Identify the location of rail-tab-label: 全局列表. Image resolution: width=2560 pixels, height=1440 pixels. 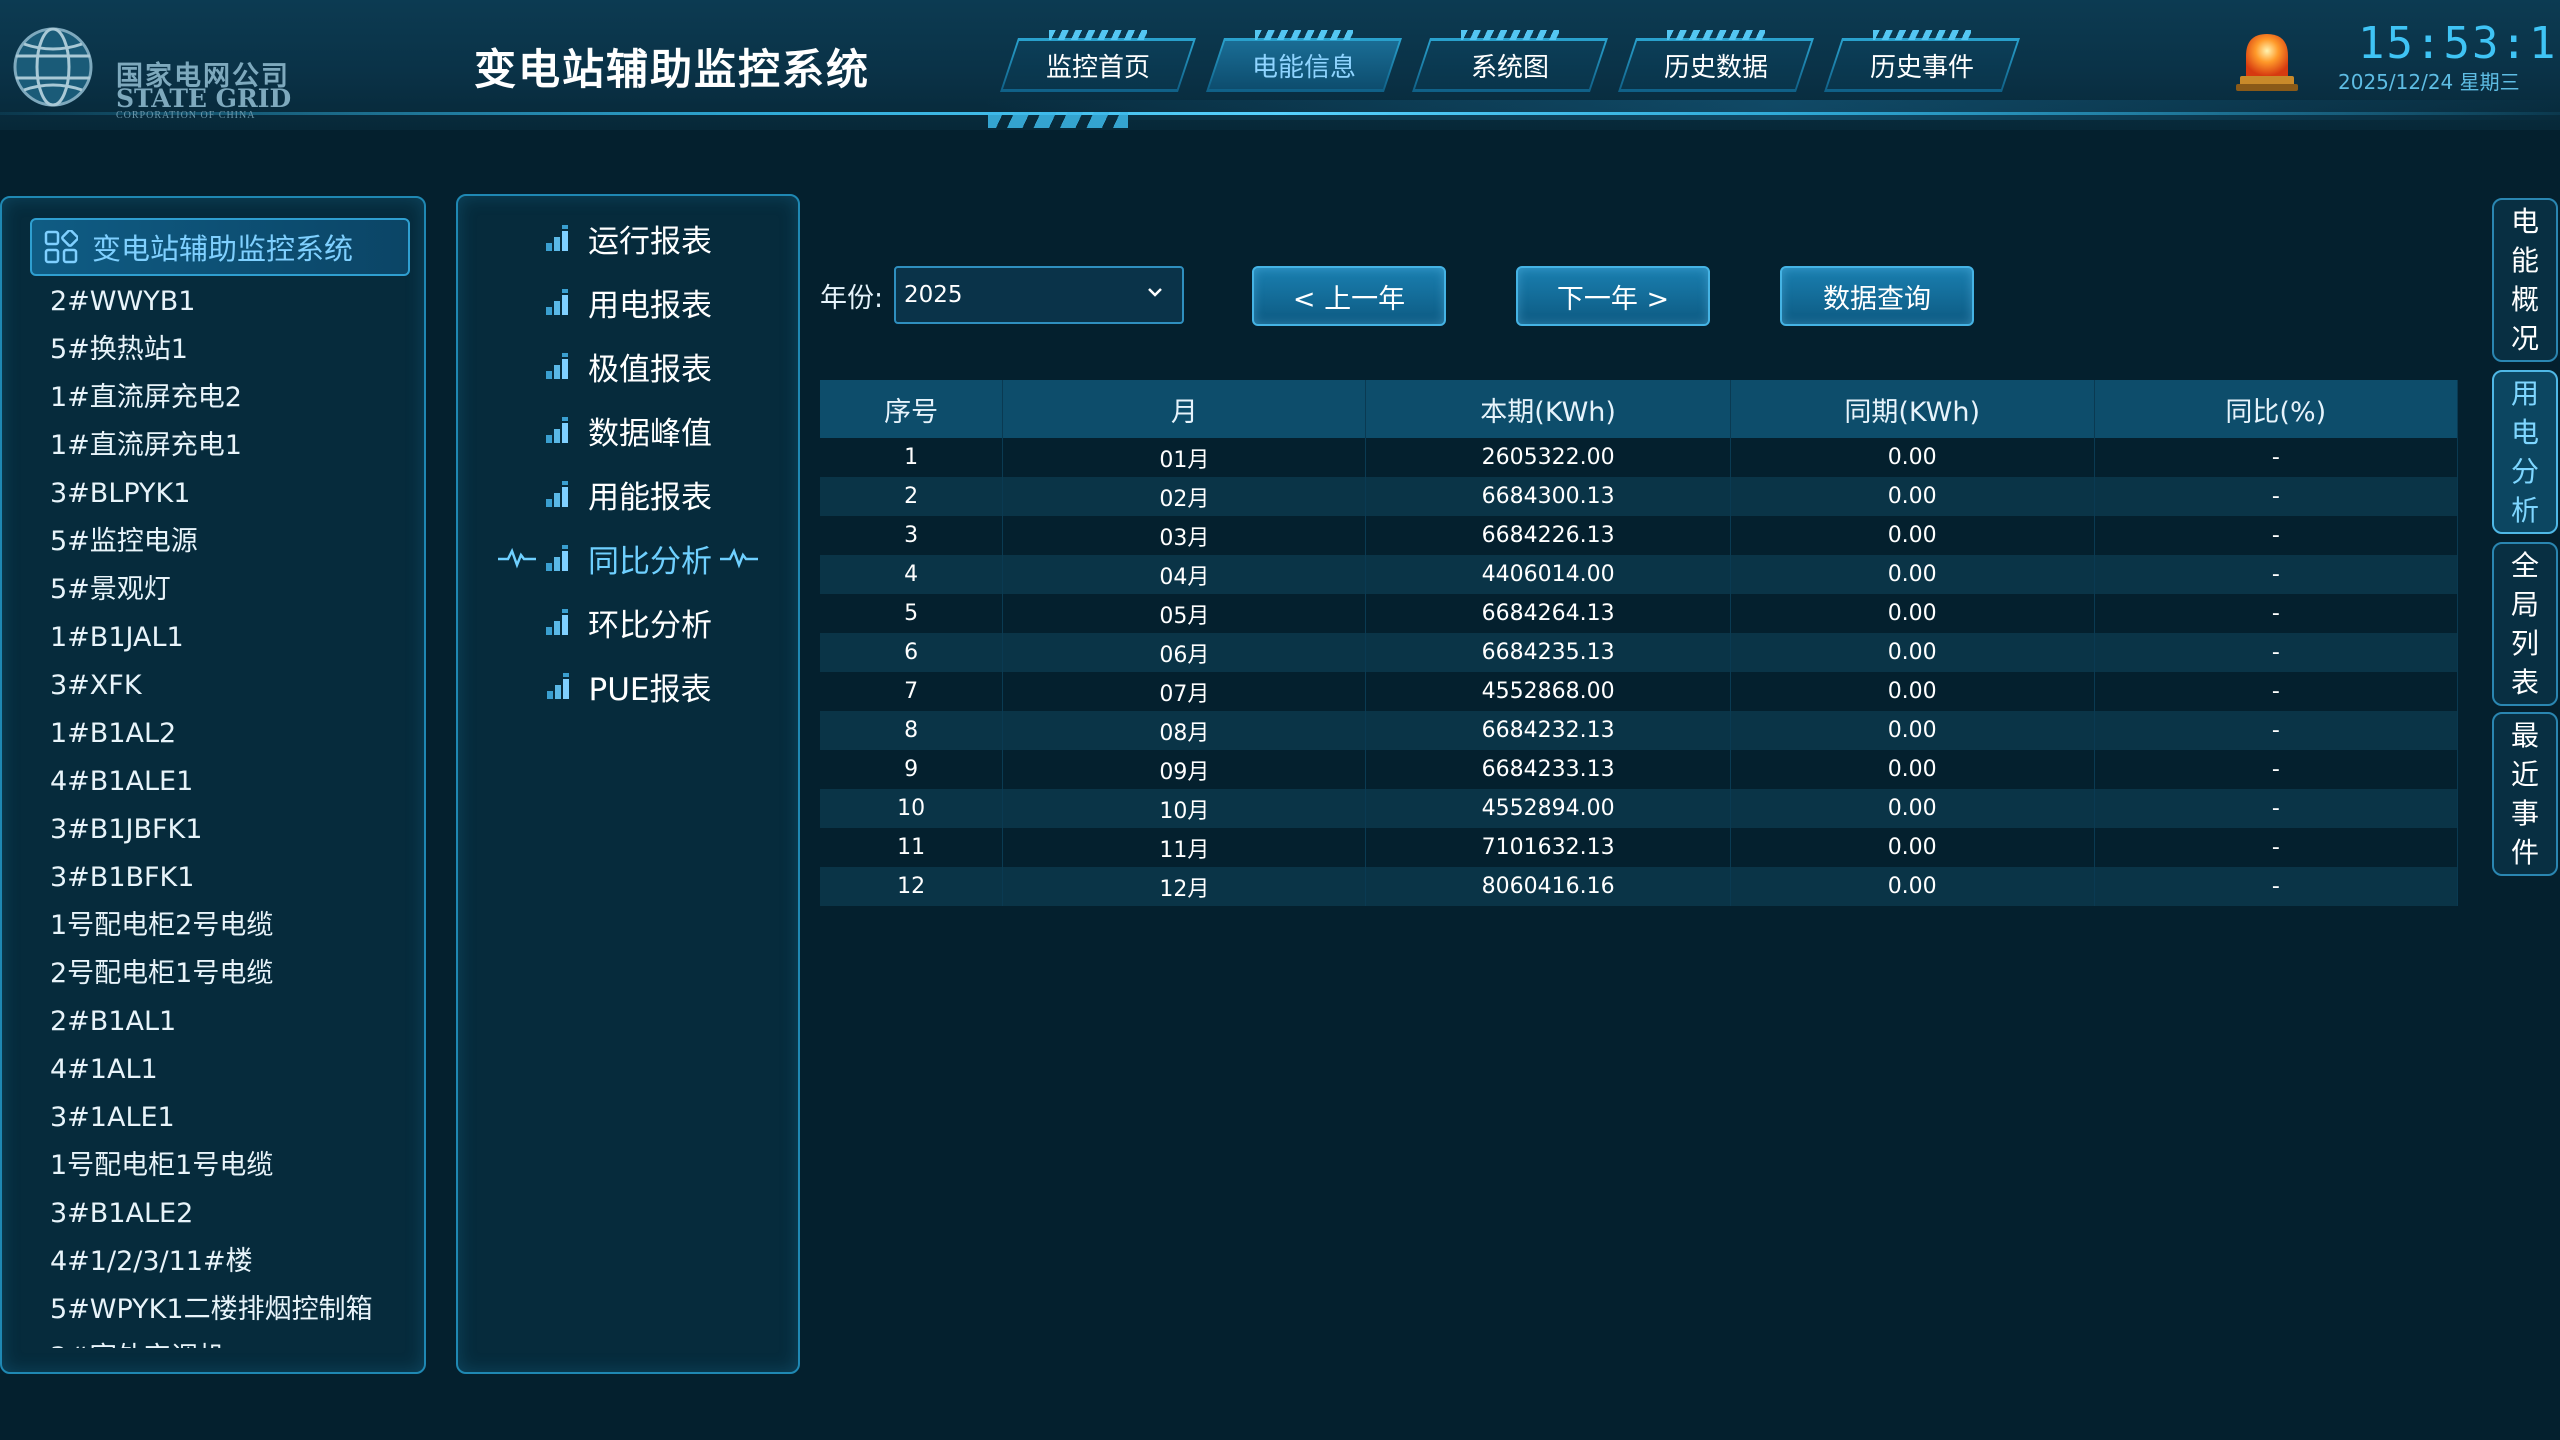
(2524, 624).